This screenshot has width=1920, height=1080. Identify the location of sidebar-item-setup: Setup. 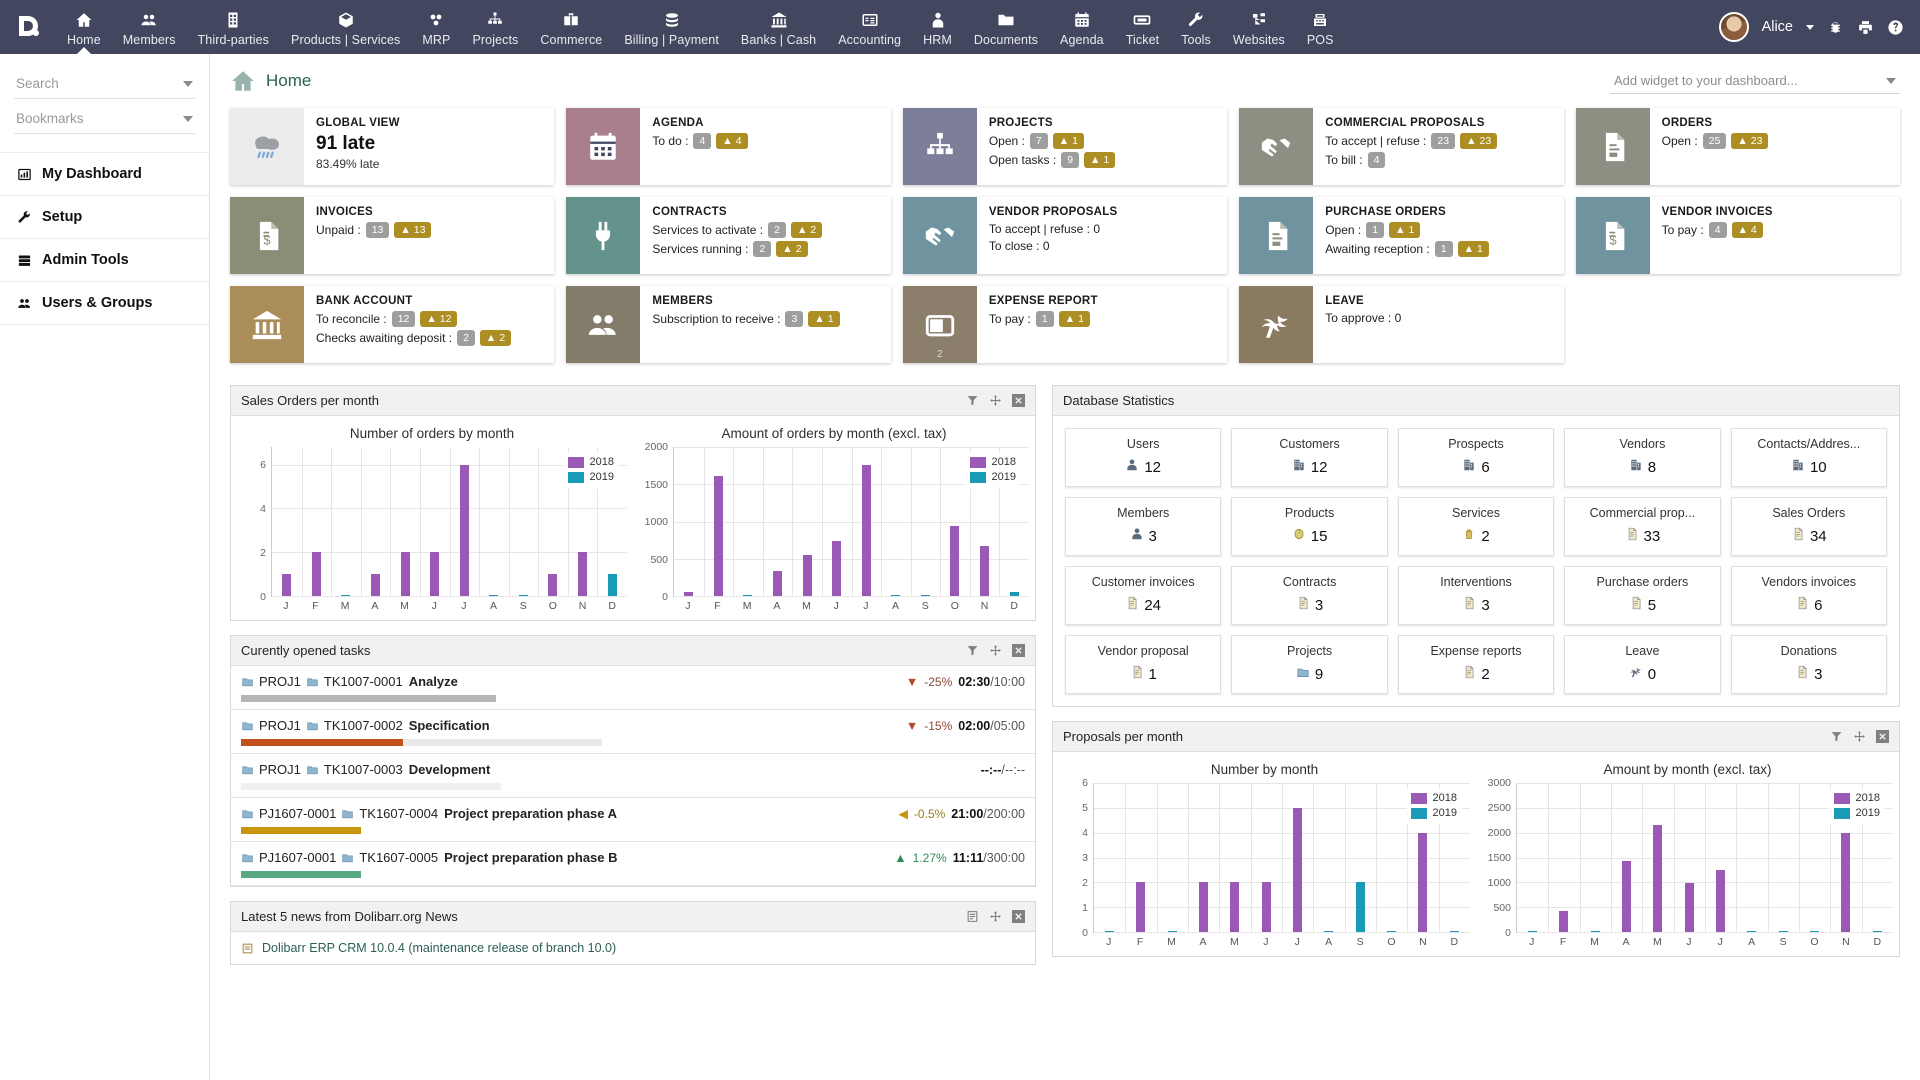
(104, 217).